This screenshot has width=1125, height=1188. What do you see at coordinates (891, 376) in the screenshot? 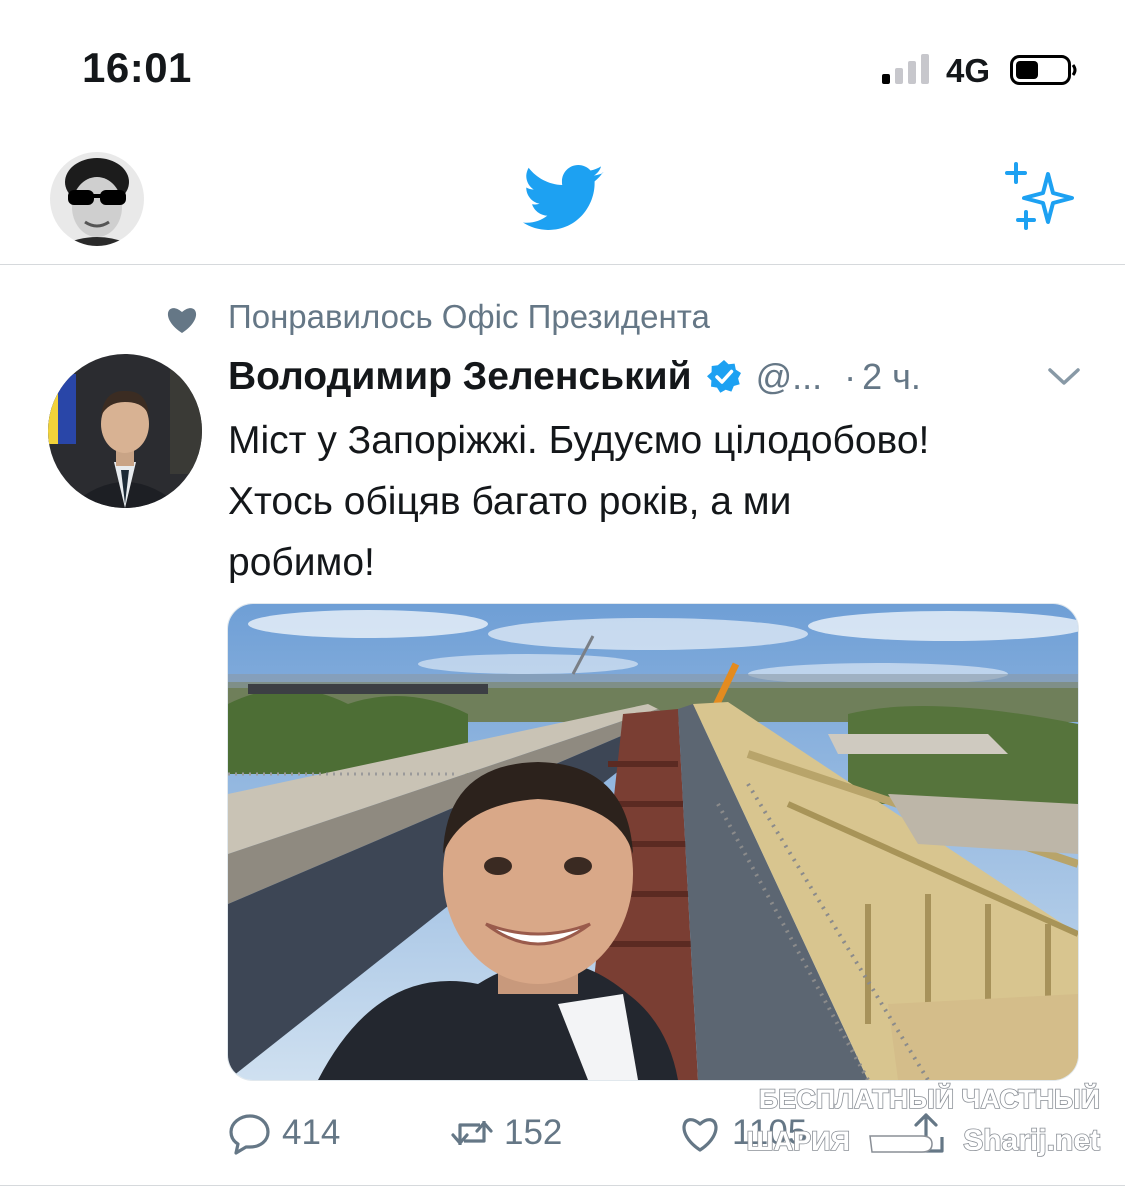
I see `tweet-timestamp: 2 ч.` at bounding box center [891, 376].